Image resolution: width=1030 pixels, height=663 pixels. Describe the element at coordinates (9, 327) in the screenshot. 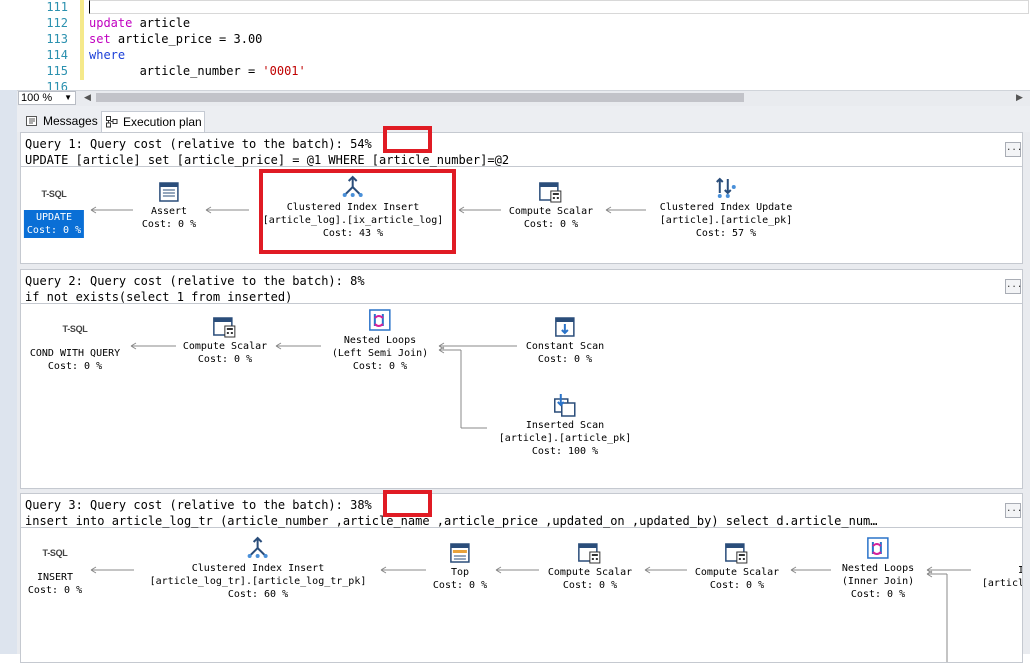

I see `left-margin-strip` at that location.